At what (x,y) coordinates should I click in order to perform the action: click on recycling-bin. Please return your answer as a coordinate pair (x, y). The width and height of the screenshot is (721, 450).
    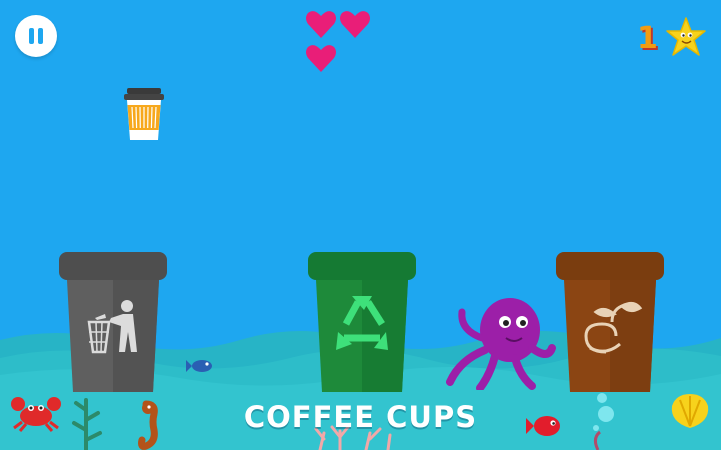
    Looking at the image, I should click on (362, 322).